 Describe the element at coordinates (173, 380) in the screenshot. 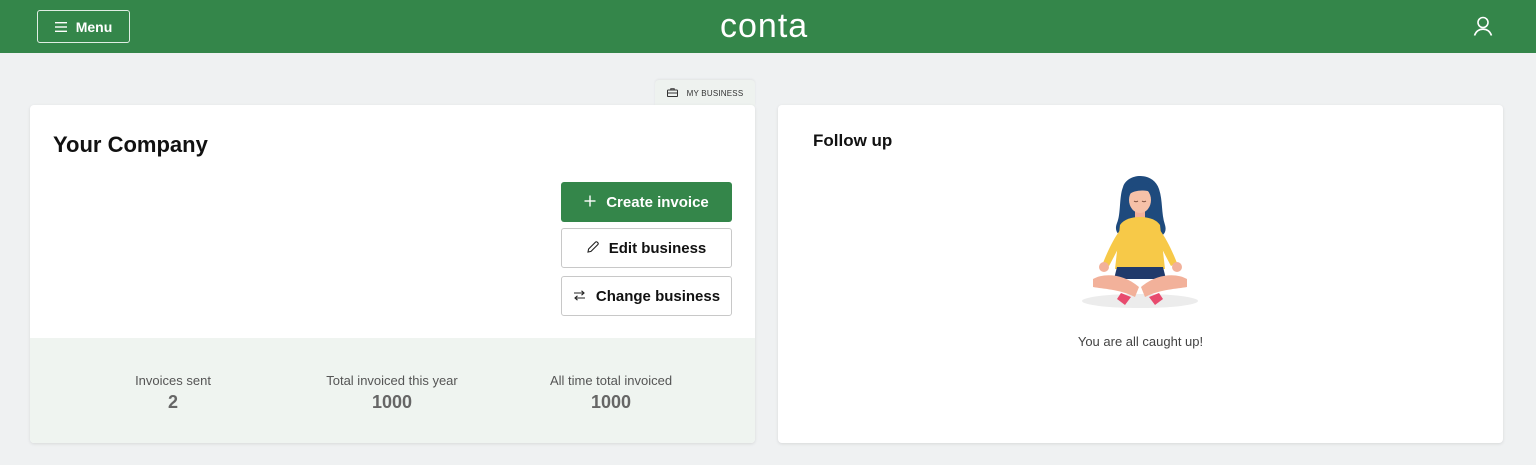

I see `stat-label: Invoices sent` at that location.